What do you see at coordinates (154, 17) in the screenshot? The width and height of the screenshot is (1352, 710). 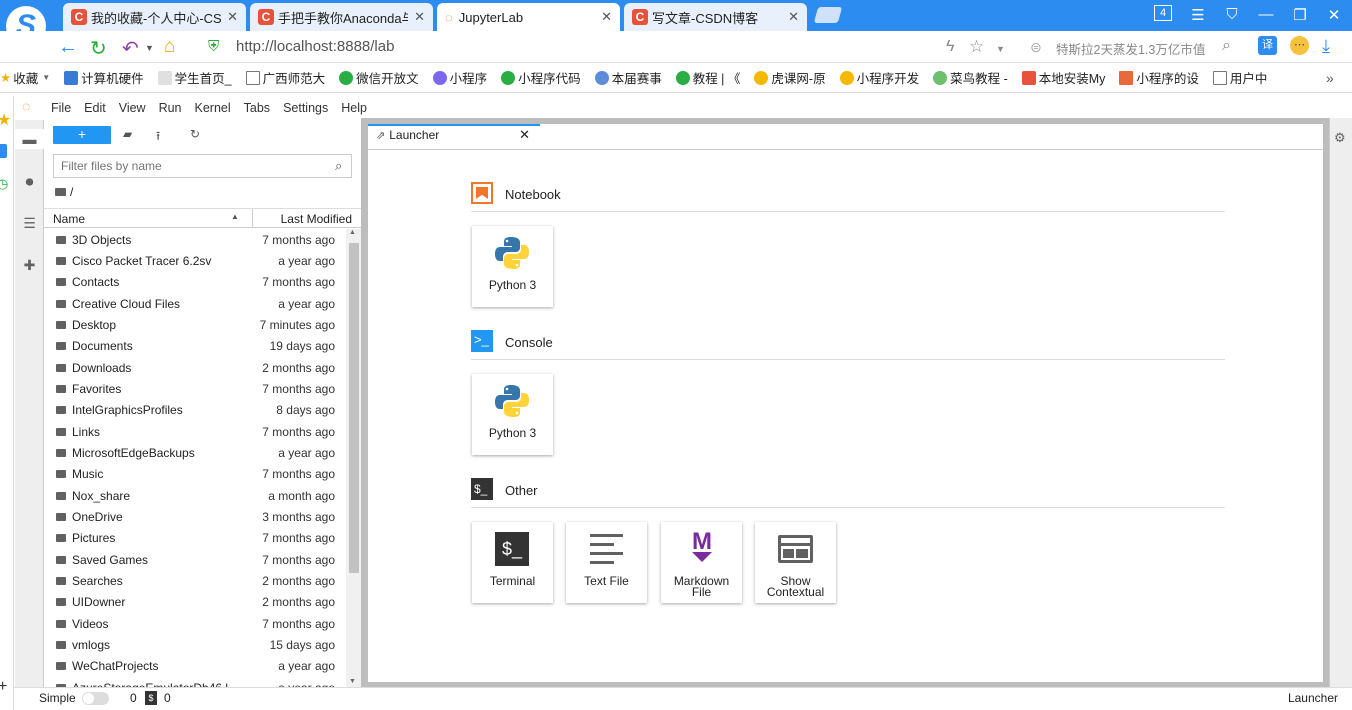 I see `browser-tab-1: C 我的收藏-个人中心-CSD ✕` at bounding box center [154, 17].